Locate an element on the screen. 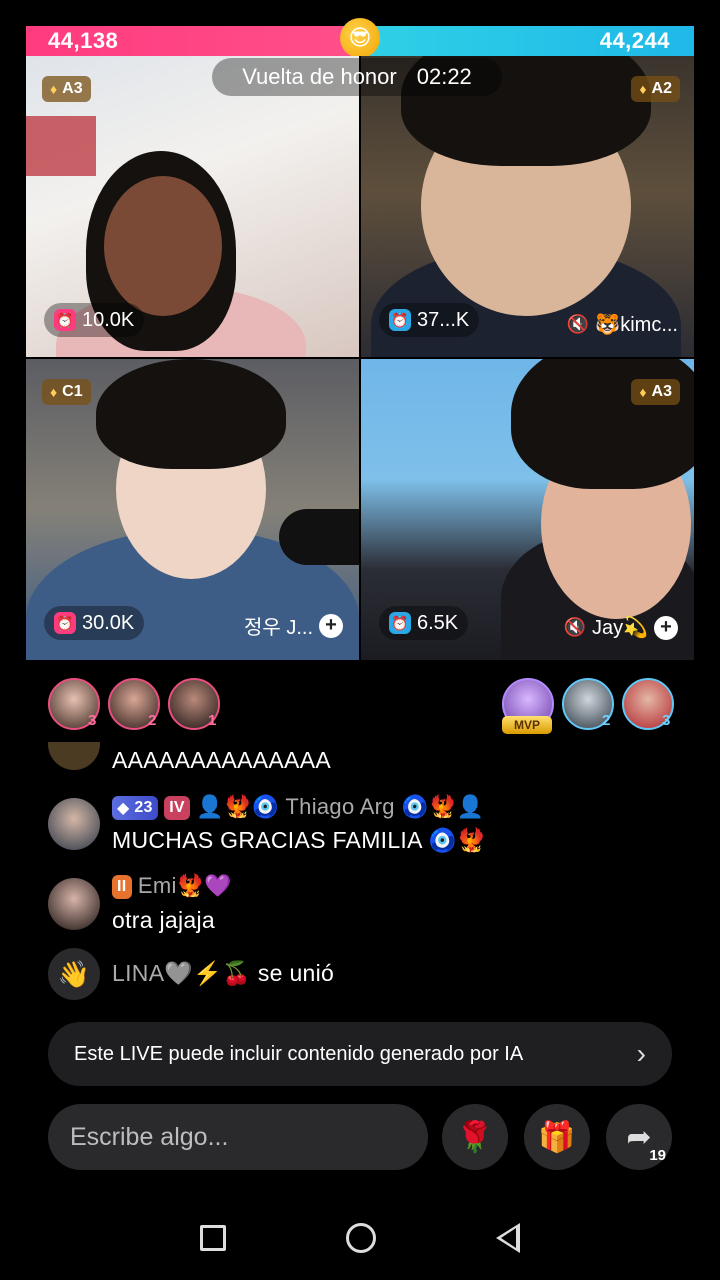  fan-badge: II is located at coordinates (122, 887).